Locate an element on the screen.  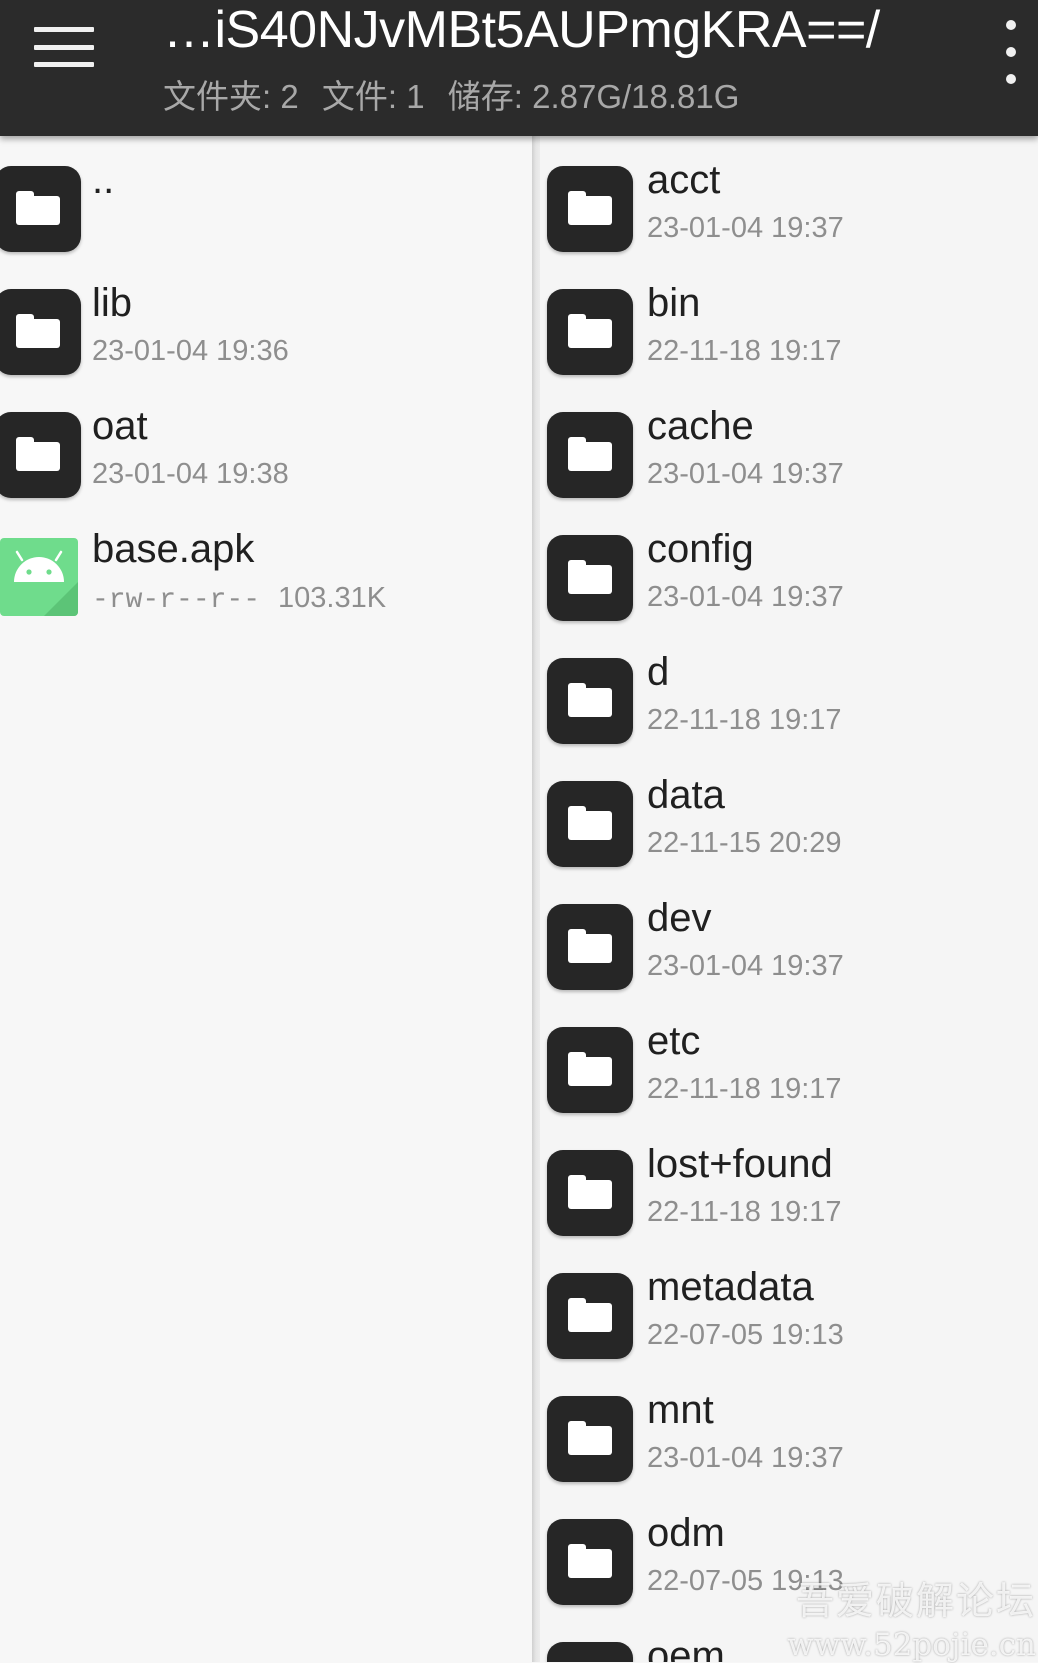
file-name: oem is located at coordinates (686, 1648).